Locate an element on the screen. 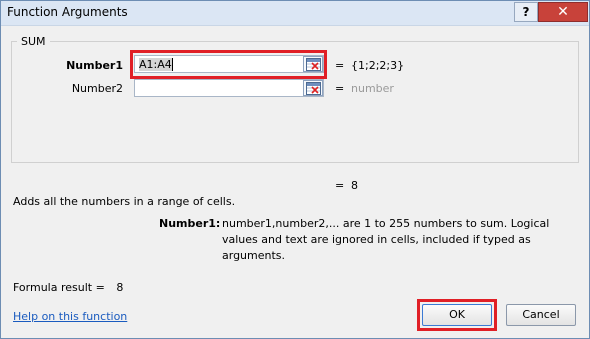  help-on-function-link: Help on this function is located at coordinates (70, 316).